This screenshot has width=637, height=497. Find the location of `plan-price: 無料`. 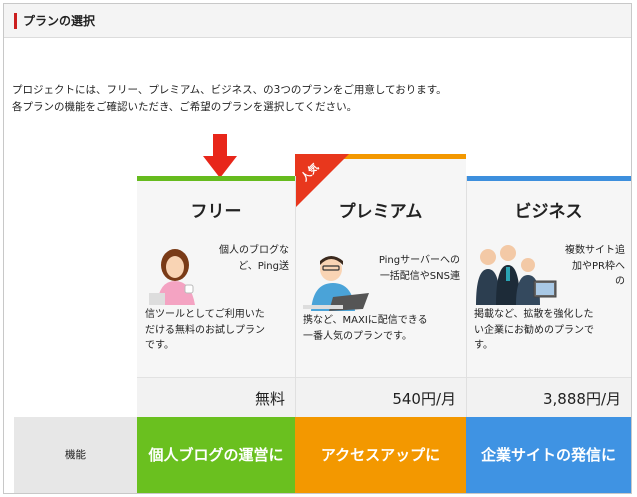

plan-price: 無料 is located at coordinates (269, 399).